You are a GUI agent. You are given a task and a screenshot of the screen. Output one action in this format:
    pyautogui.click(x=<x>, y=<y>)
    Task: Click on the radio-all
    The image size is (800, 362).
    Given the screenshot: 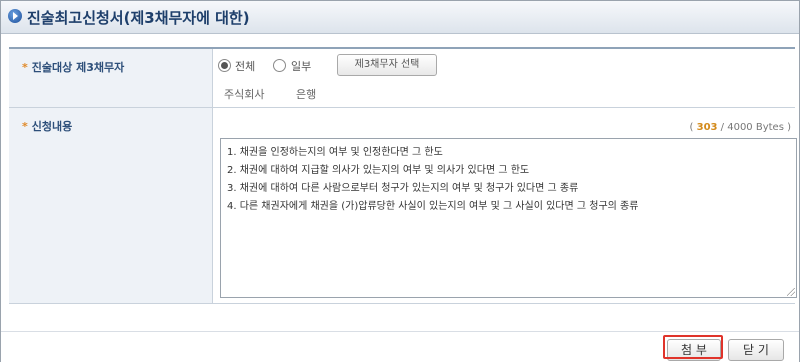 What is the action you would take?
    pyautogui.click(x=224, y=65)
    